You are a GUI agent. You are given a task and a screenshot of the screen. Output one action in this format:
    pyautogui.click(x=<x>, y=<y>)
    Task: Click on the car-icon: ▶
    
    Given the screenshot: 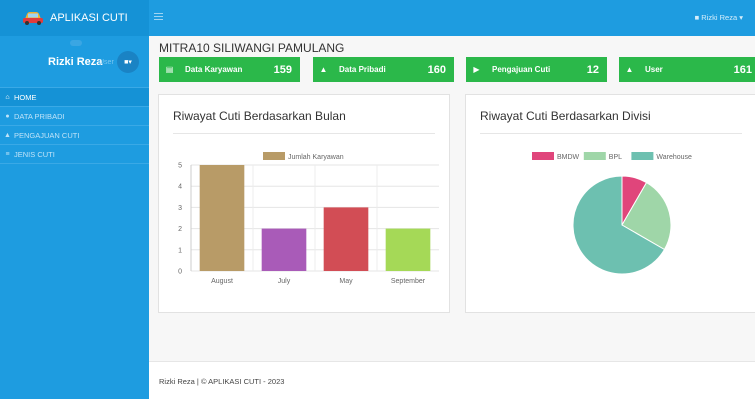 What is the action you would take?
    pyautogui.click(x=476, y=69)
    